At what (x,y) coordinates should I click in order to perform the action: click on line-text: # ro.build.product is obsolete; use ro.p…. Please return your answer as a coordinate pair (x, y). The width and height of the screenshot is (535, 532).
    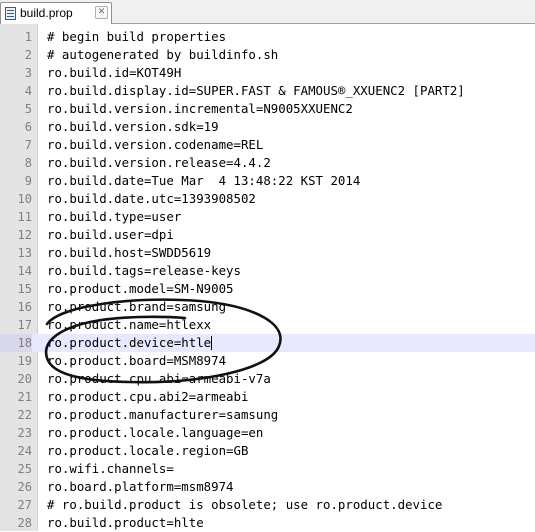
    Looking at the image, I should click on (245, 504).